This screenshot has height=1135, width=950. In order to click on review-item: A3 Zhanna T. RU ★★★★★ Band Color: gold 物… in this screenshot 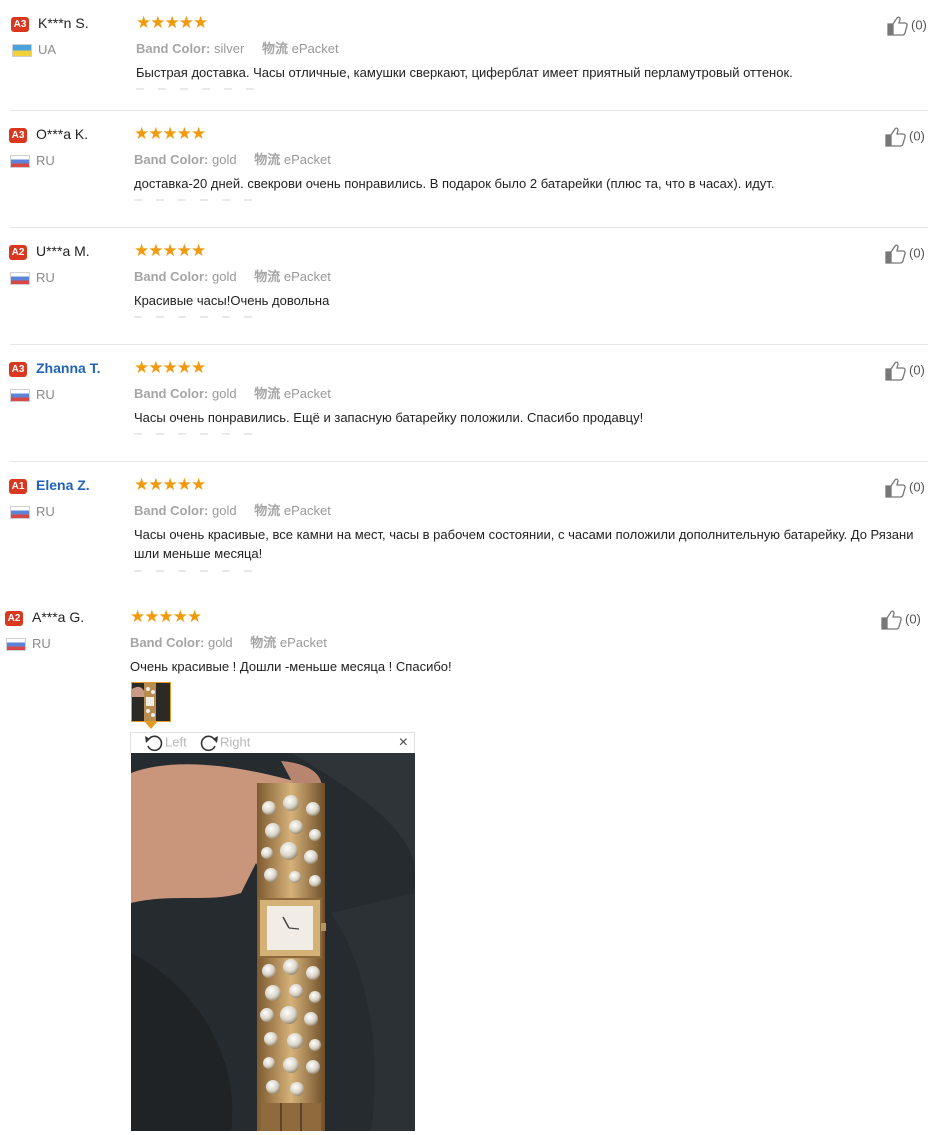, I will do `click(475, 403)`.